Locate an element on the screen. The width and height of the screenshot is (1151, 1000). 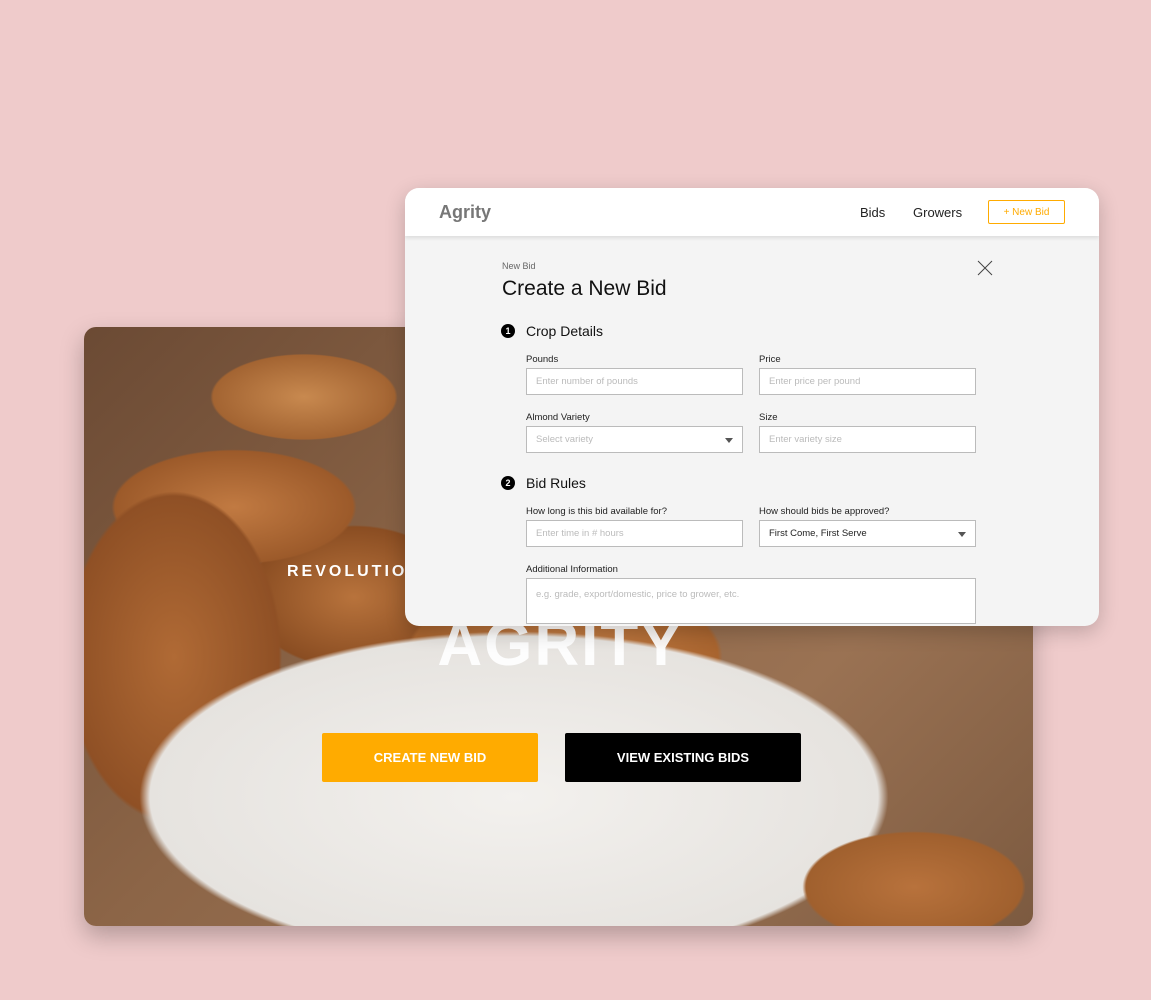
size-input: Enter variety size is located at coordinates (867, 439).